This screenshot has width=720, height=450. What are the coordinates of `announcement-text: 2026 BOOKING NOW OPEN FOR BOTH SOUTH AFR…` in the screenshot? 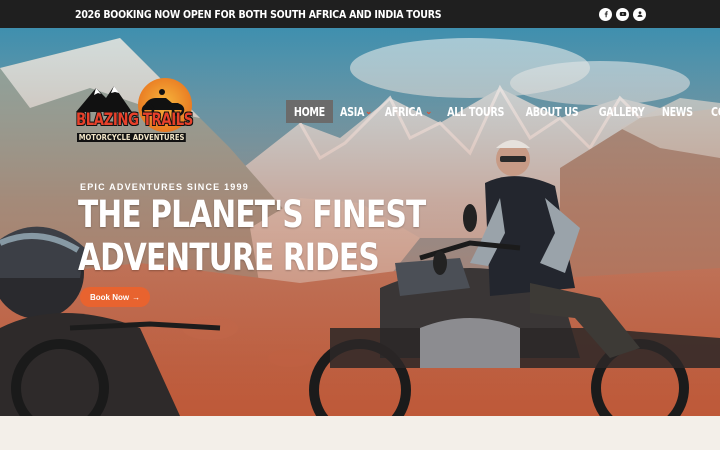 It's located at (258, 14).